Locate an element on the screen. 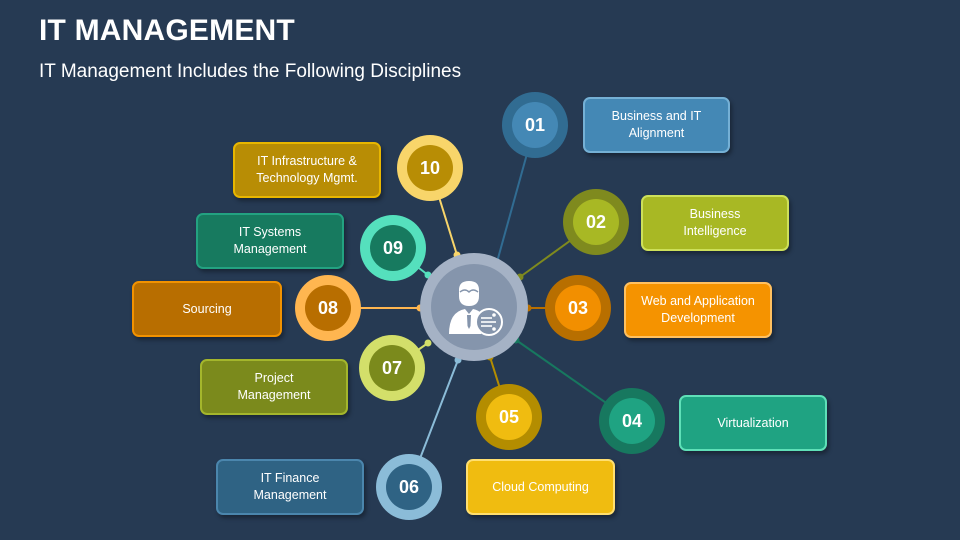 The width and height of the screenshot is (960, 540). discipline-box-08: Sourcing is located at coordinates (207, 309).